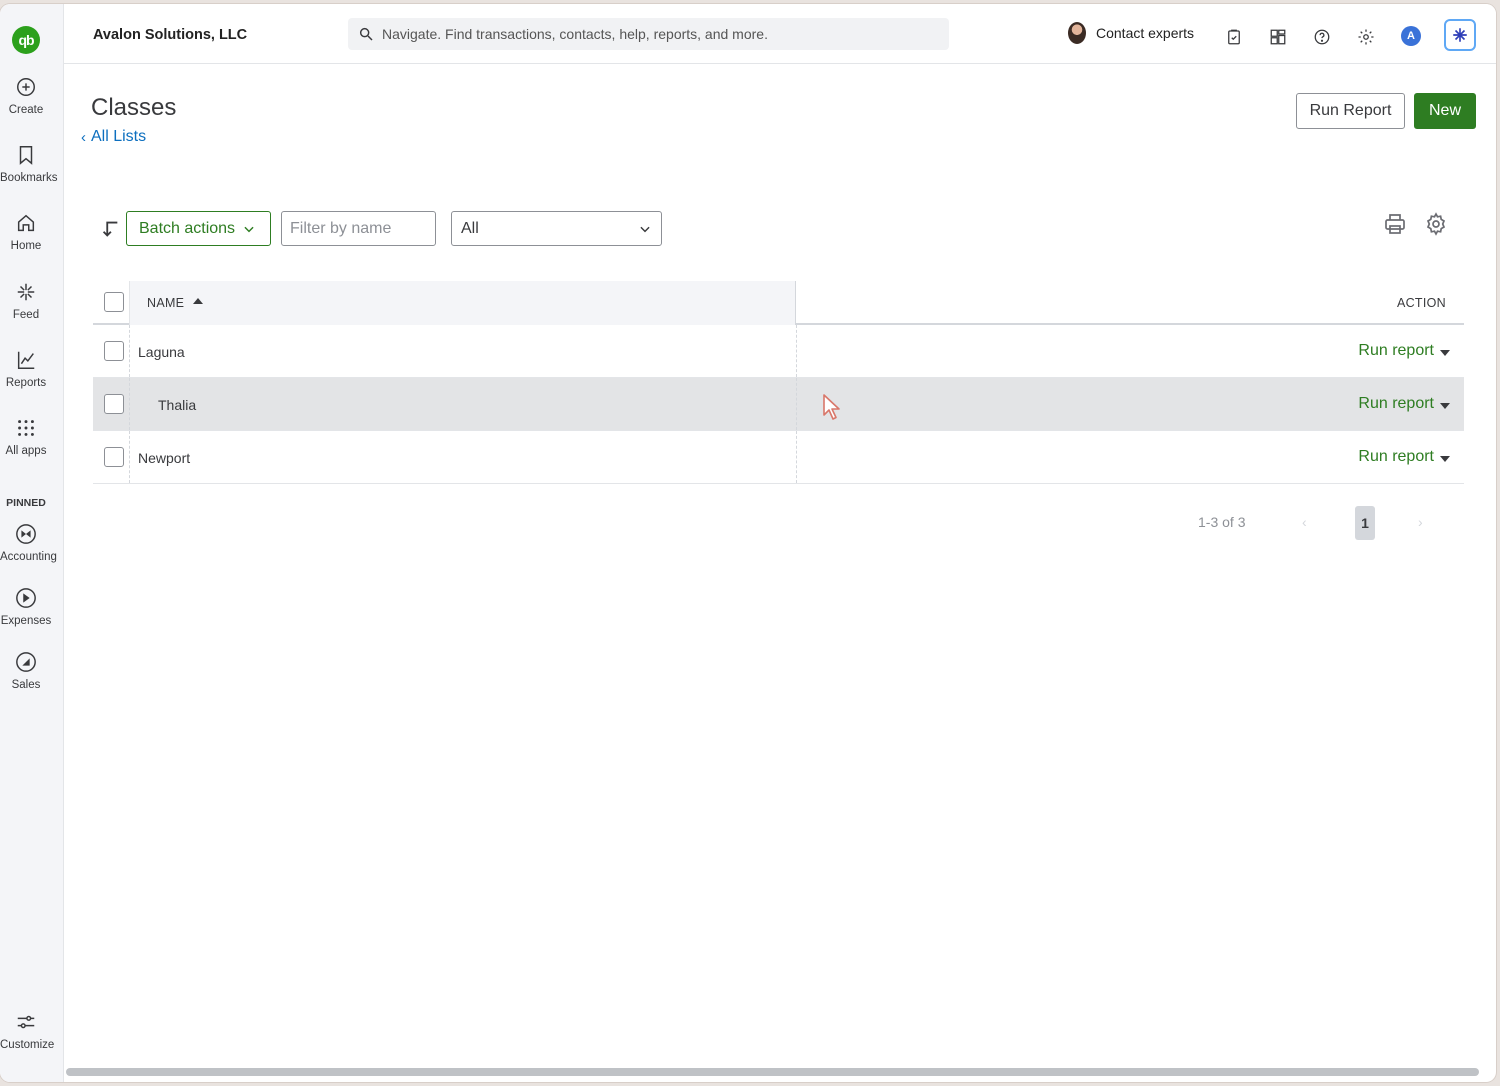 This screenshot has height=1086, width=1500. Describe the element at coordinates (26, 428) in the screenshot. I see `grid-dots-icon` at that location.